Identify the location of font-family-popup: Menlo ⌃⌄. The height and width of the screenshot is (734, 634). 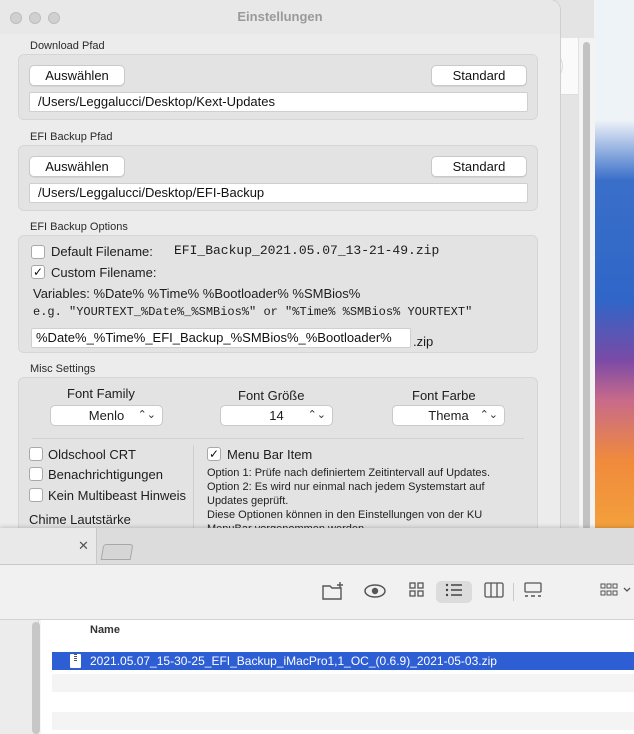
(106, 415).